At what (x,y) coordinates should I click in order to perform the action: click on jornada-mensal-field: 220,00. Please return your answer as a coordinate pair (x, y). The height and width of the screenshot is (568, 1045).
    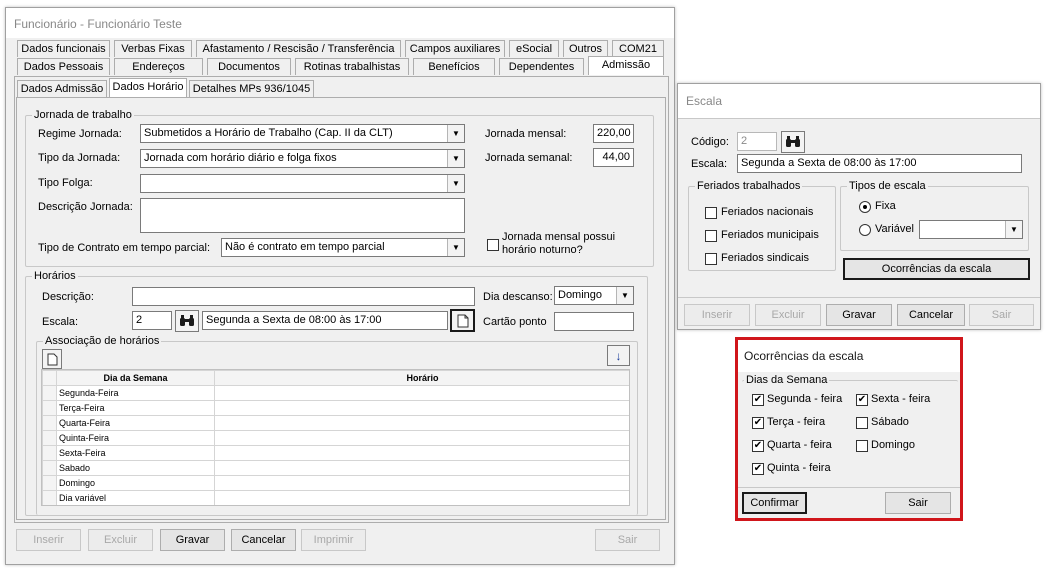
    Looking at the image, I should click on (613, 133).